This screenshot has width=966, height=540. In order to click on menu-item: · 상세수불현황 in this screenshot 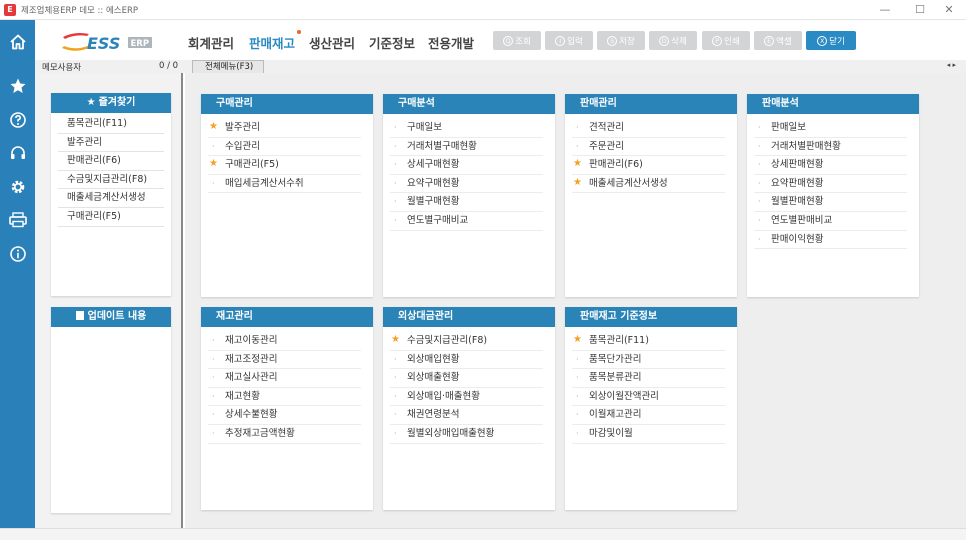, I will do `click(284, 415)`.